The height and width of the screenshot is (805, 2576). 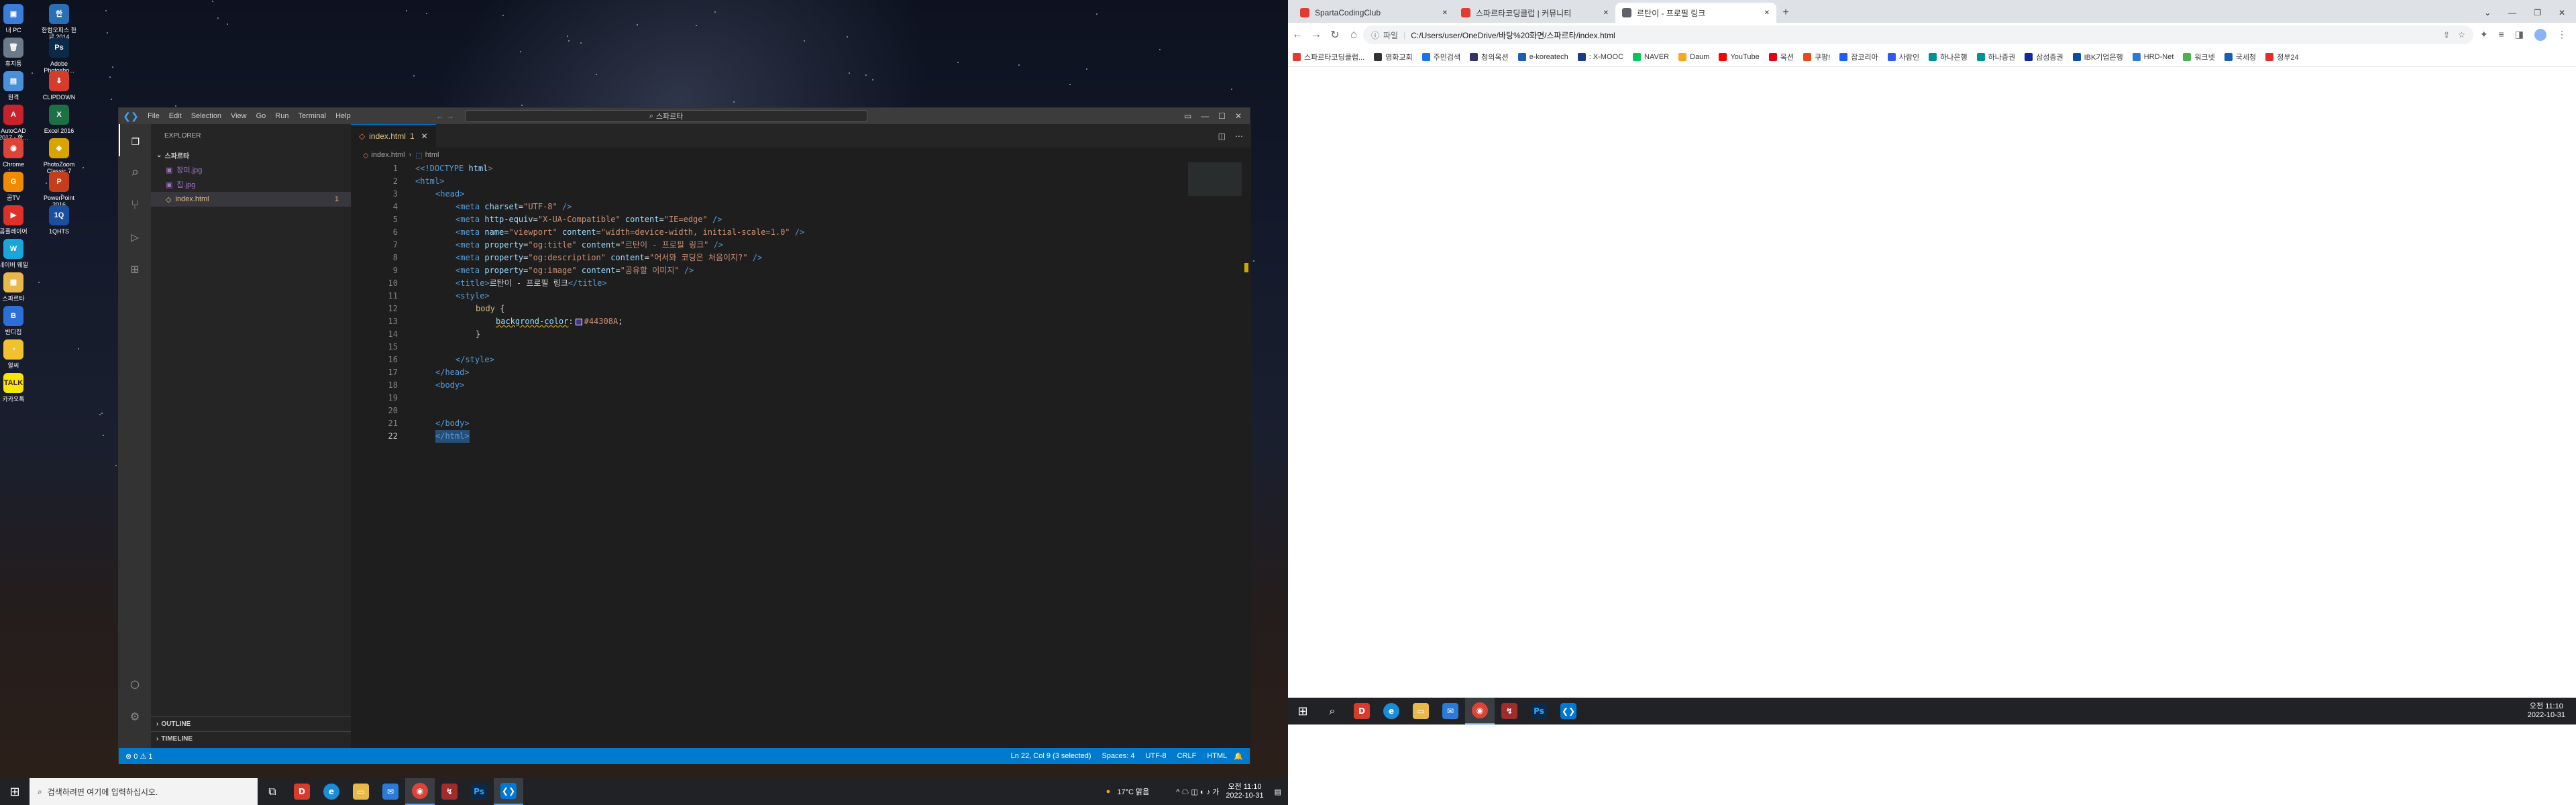 I want to click on status-item: CRLF, so click(x=1187, y=756).